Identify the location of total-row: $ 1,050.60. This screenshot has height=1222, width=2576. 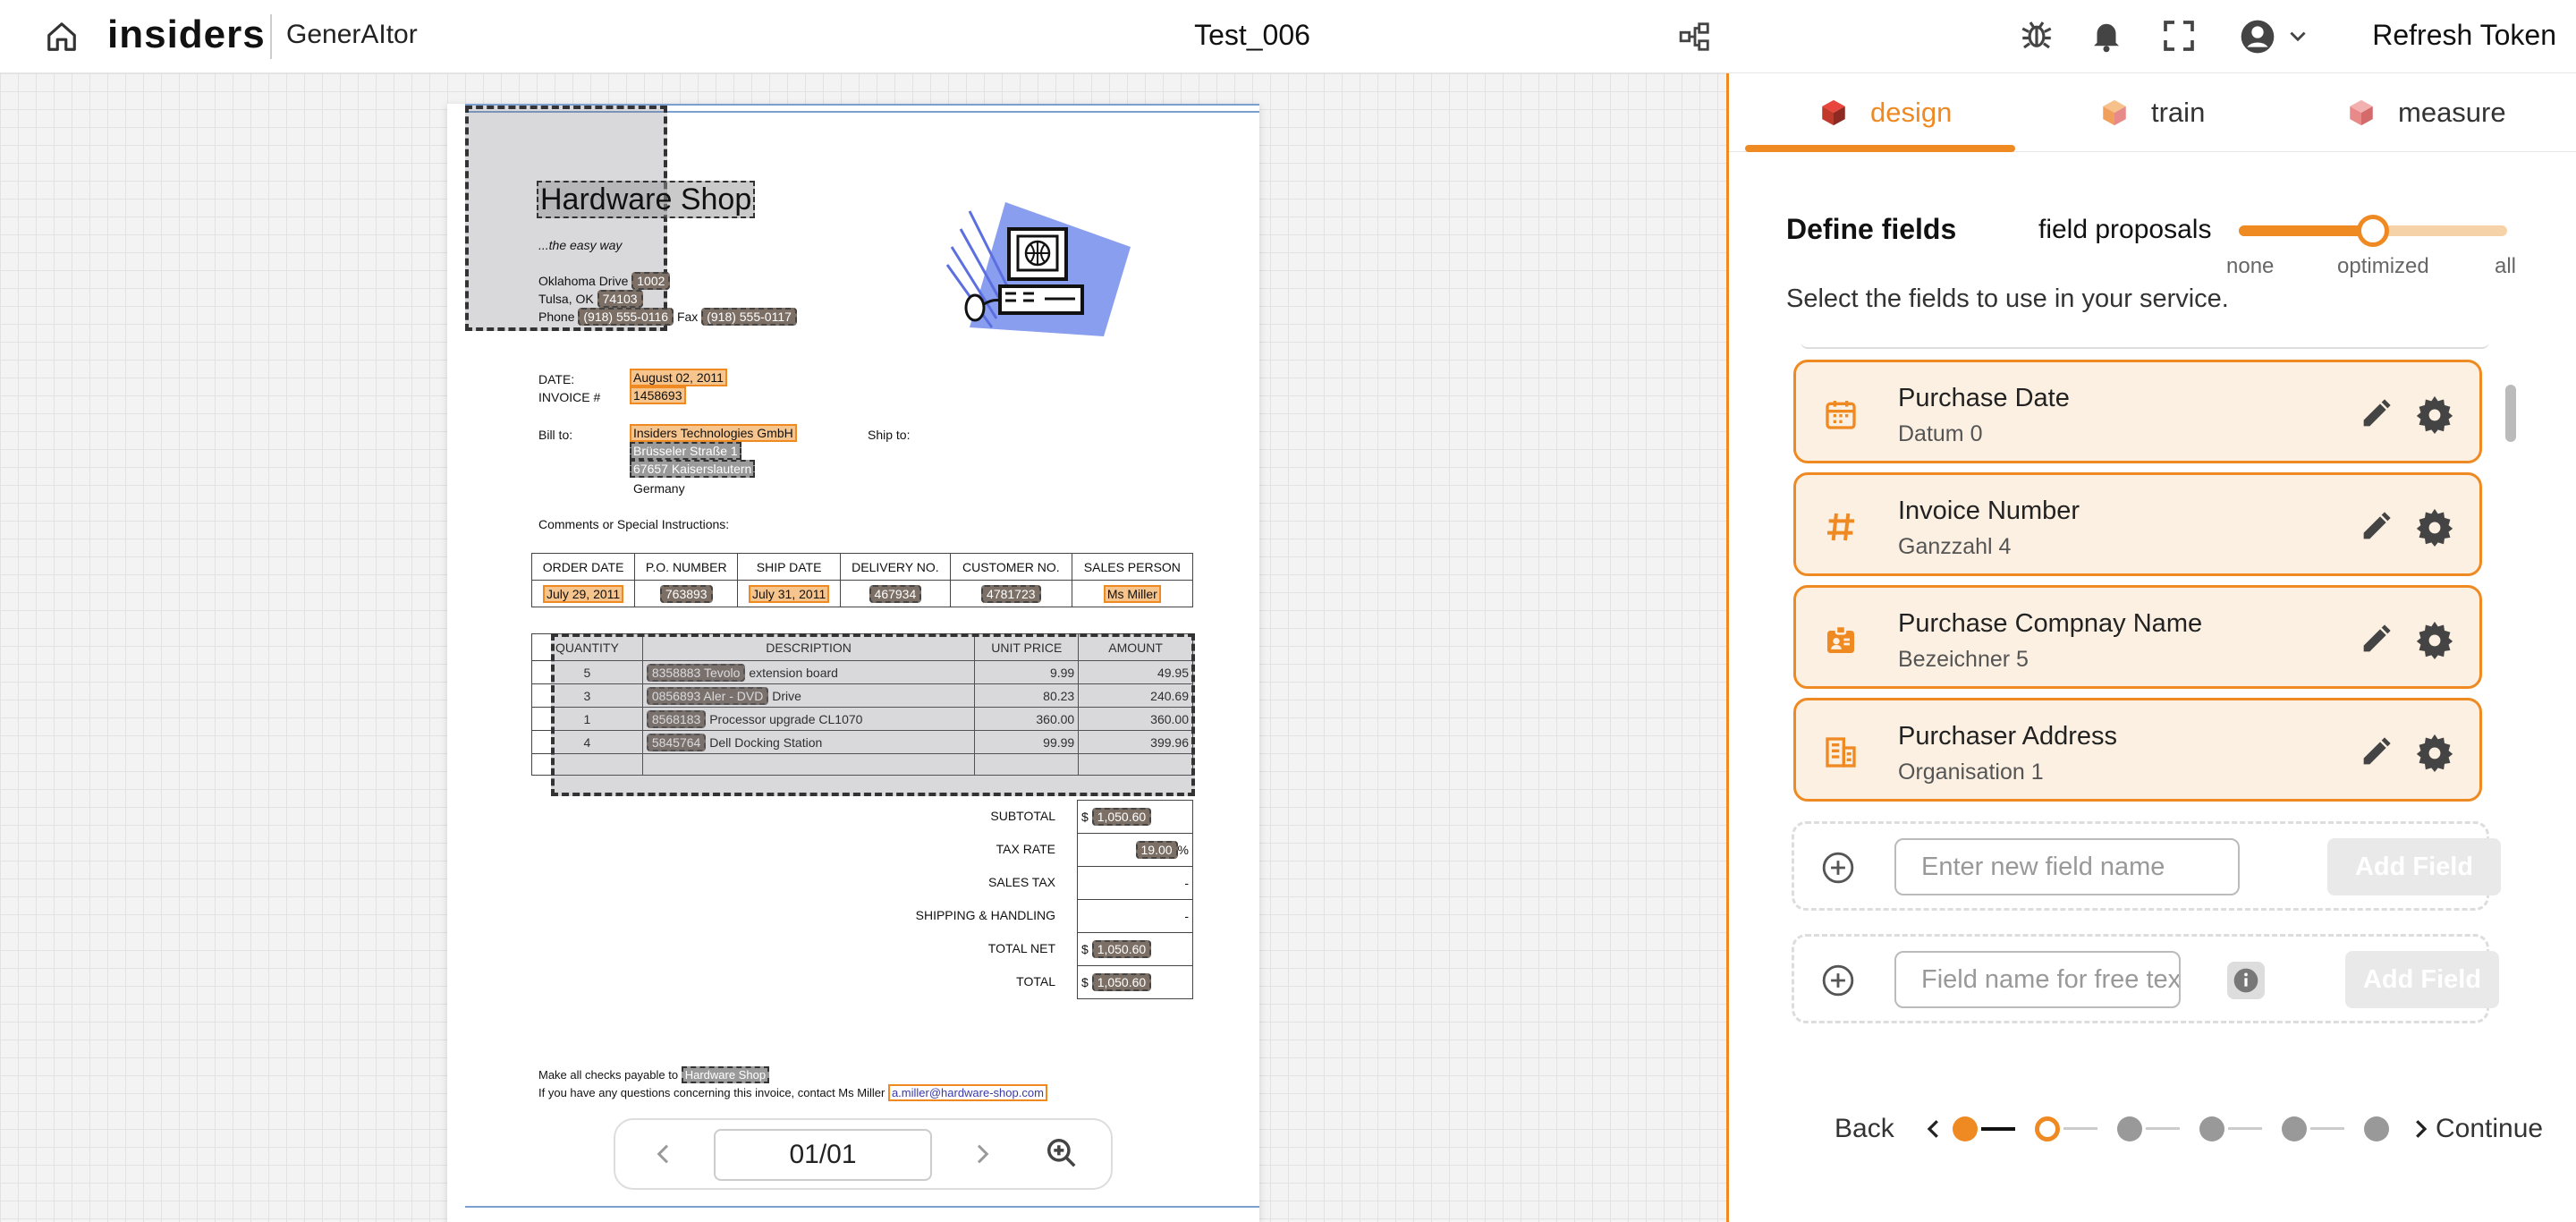
(1135, 982).